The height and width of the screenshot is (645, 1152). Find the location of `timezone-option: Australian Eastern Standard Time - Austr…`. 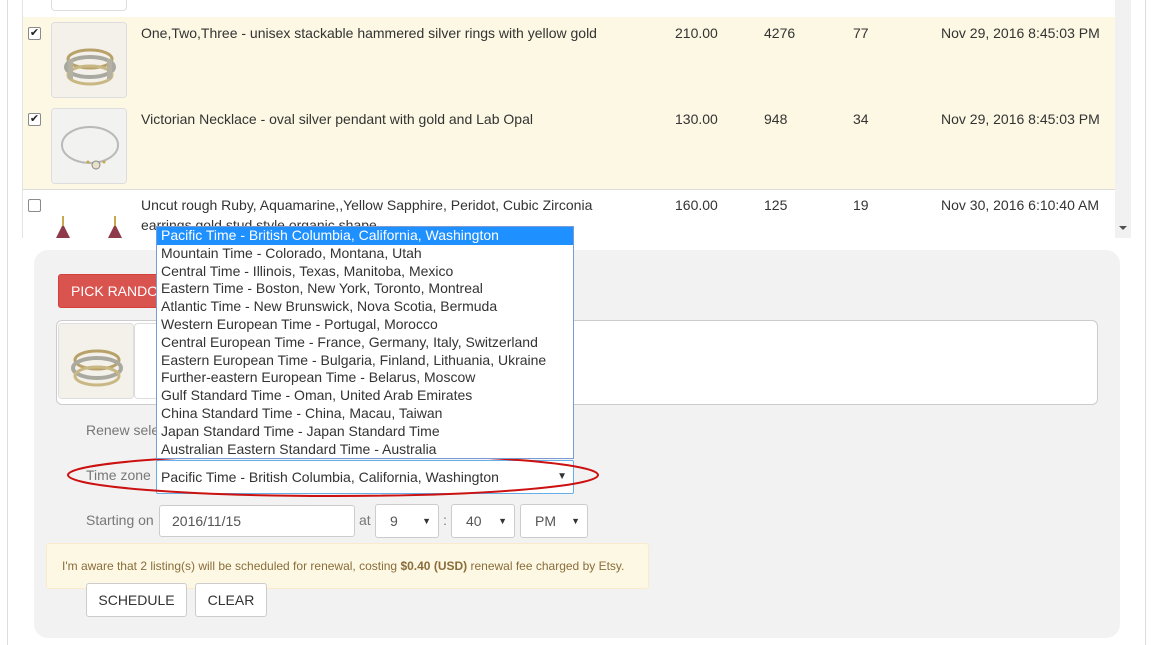

timezone-option: Australian Eastern Standard Time - Austr… is located at coordinates (365, 449).